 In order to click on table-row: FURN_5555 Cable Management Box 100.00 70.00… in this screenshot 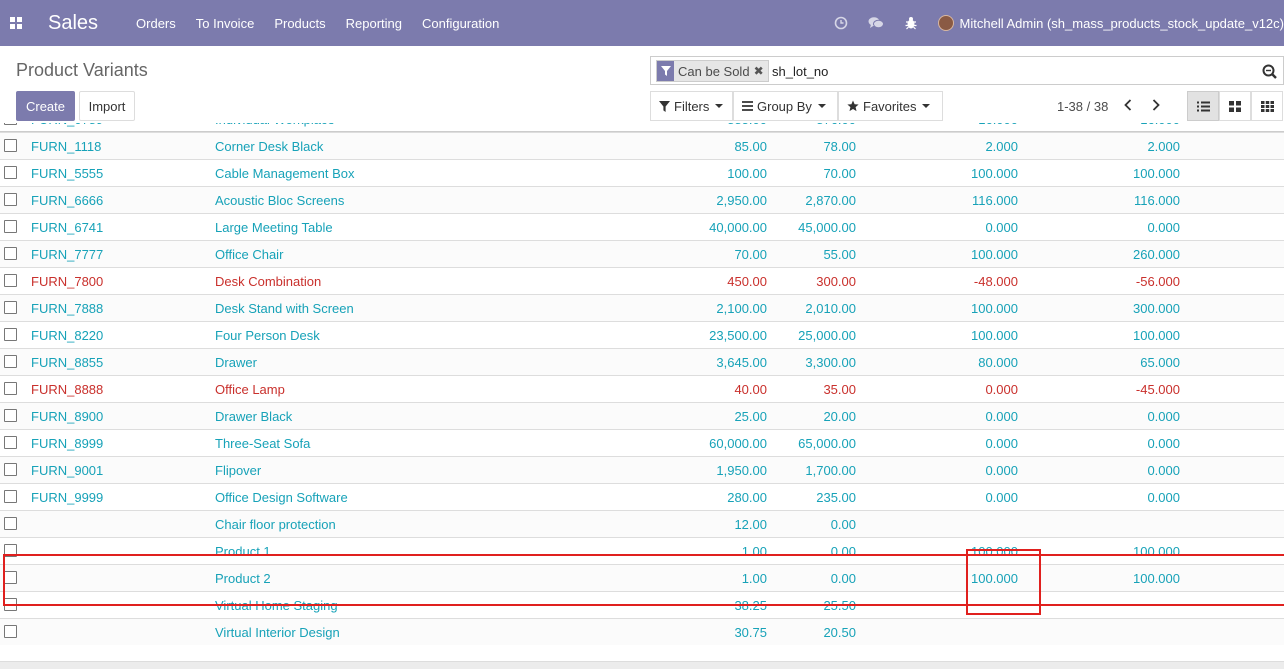, I will do `click(642, 172)`.